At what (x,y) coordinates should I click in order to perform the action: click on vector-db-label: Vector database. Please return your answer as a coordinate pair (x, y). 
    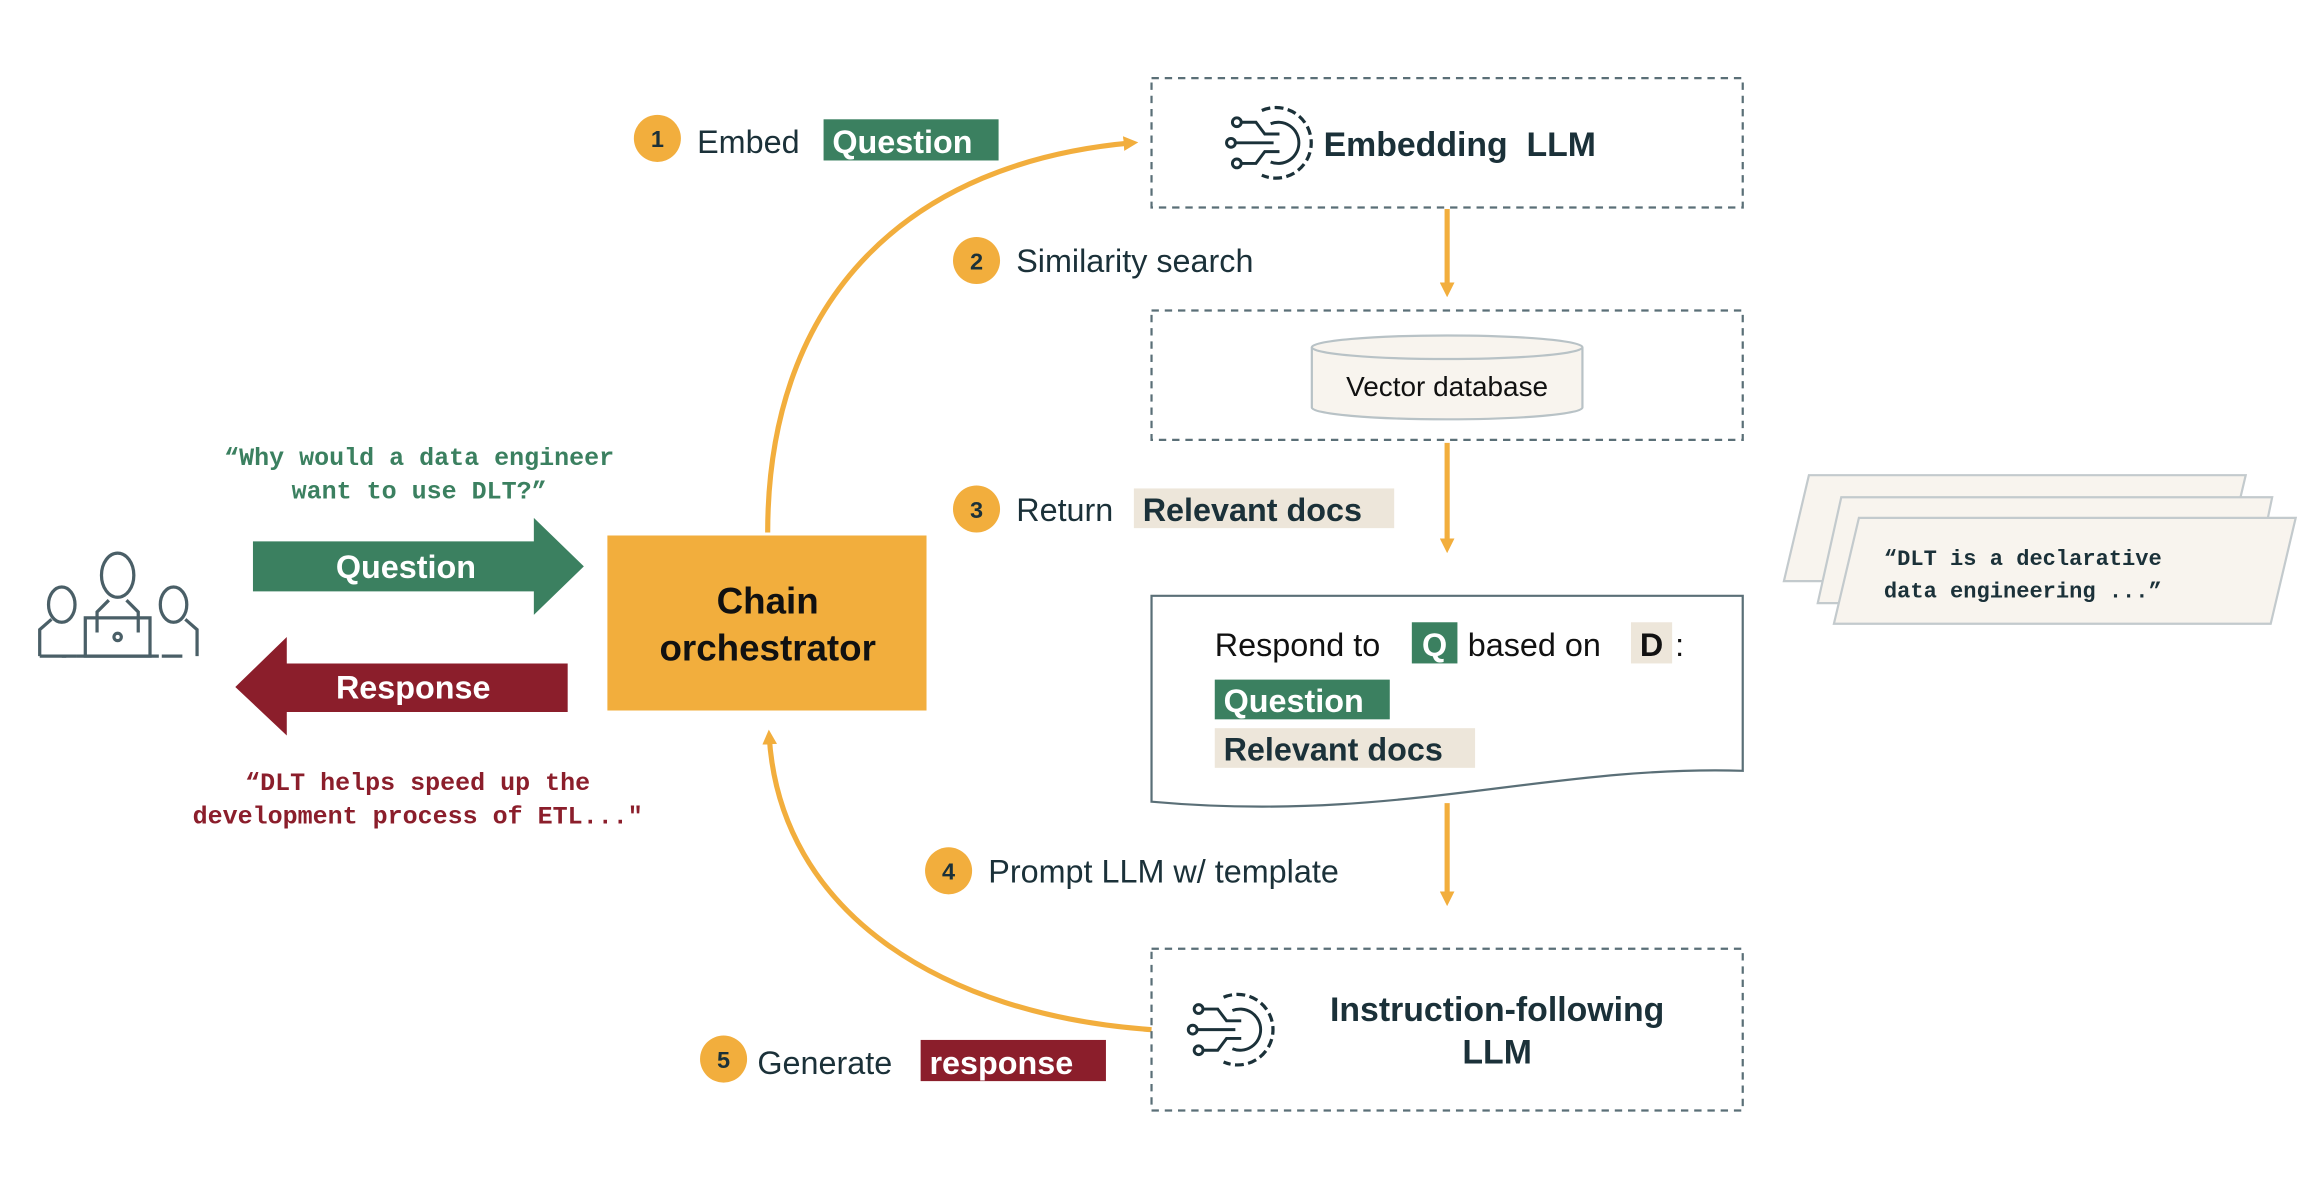
    Looking at the image, I should click on (1447, 386).